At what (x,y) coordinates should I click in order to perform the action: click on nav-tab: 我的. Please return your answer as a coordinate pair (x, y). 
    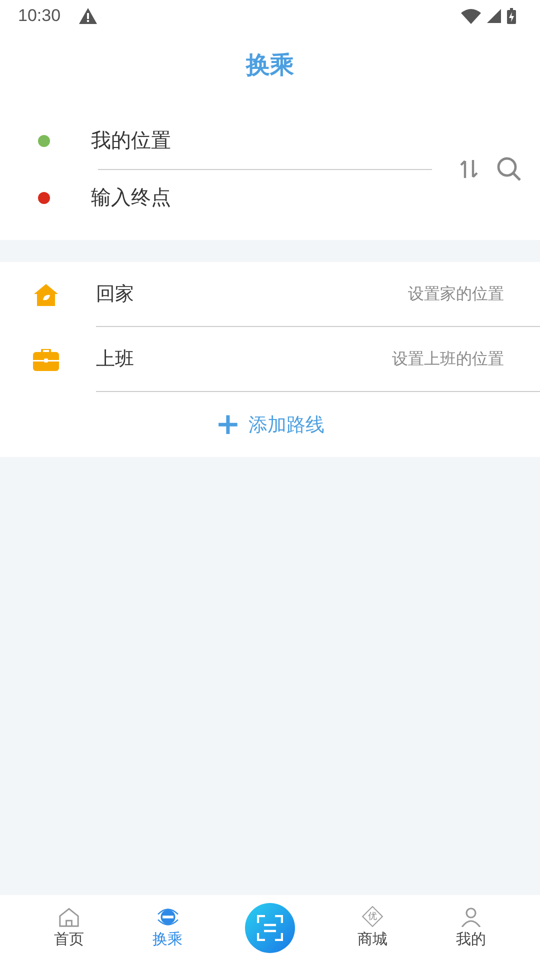
    Looking at the image, I should click on (471, 927).